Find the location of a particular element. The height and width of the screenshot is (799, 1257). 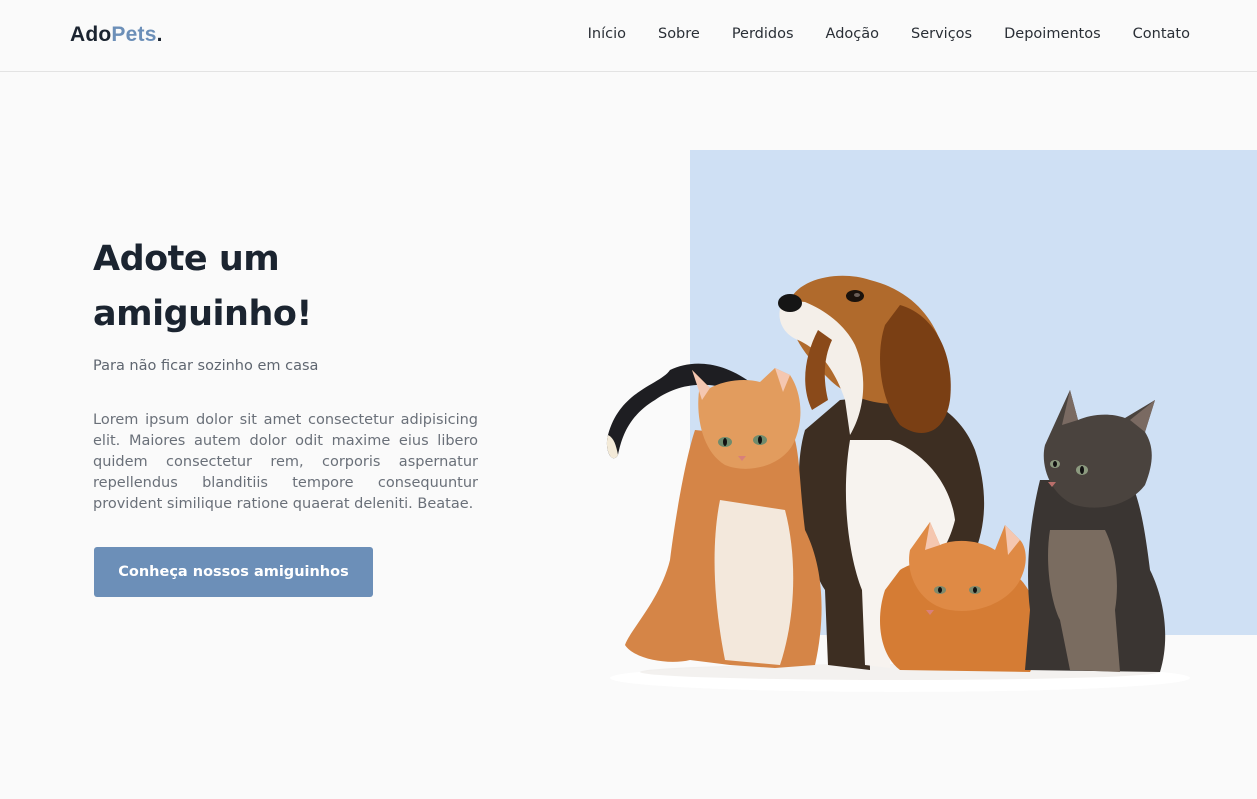

nav-link-depoimentos: Depoimentos is located at coordinates (1052, 34).